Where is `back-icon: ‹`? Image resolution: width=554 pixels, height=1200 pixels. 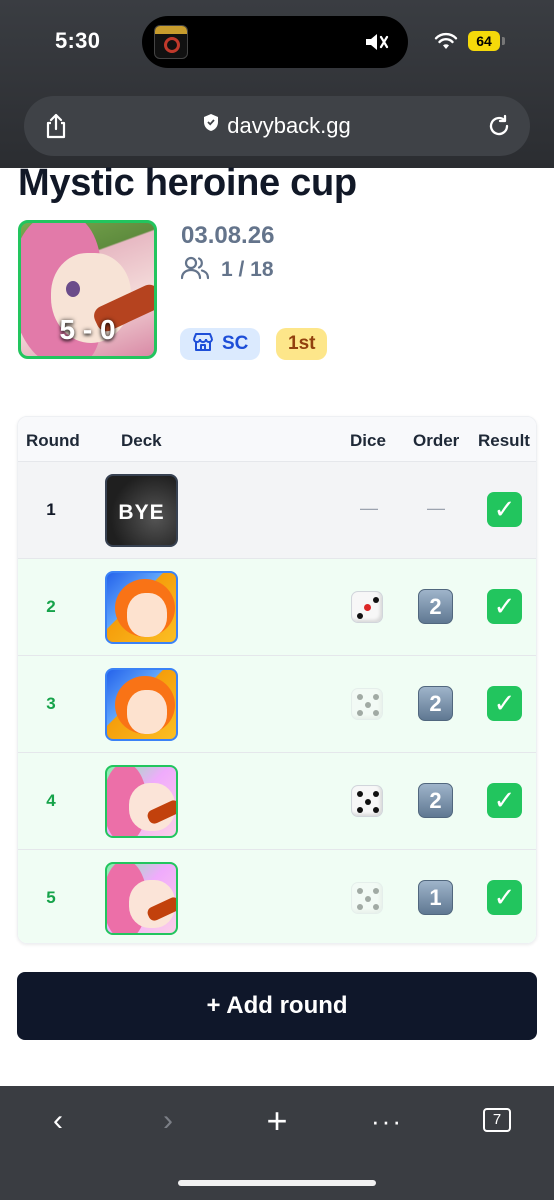 back-icon: ‹ is located at coordinates (58, 1121).